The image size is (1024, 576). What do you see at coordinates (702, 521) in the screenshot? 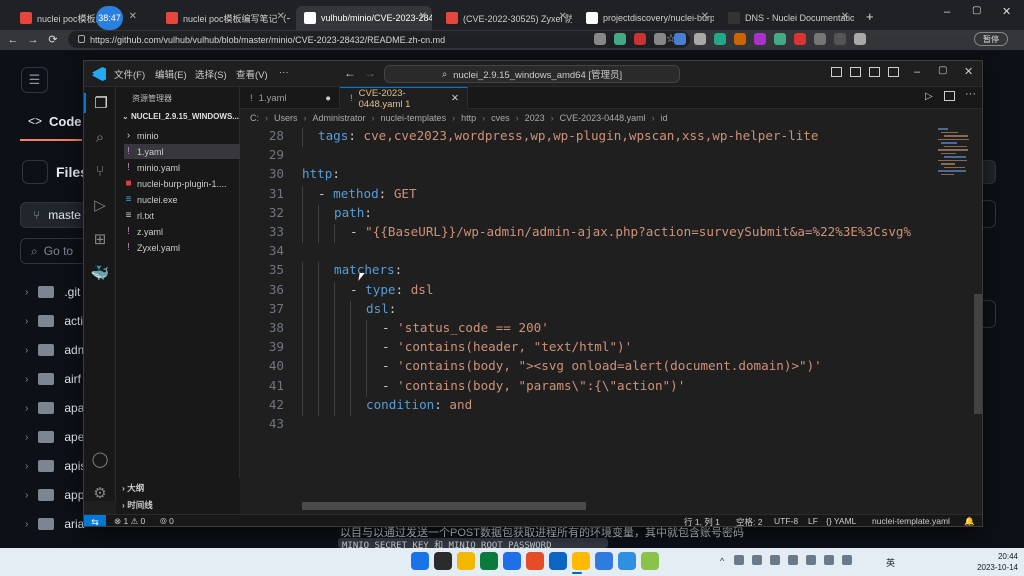
I see `cursor-position: 行 1, 列 1` at bounding box center [702, 521].